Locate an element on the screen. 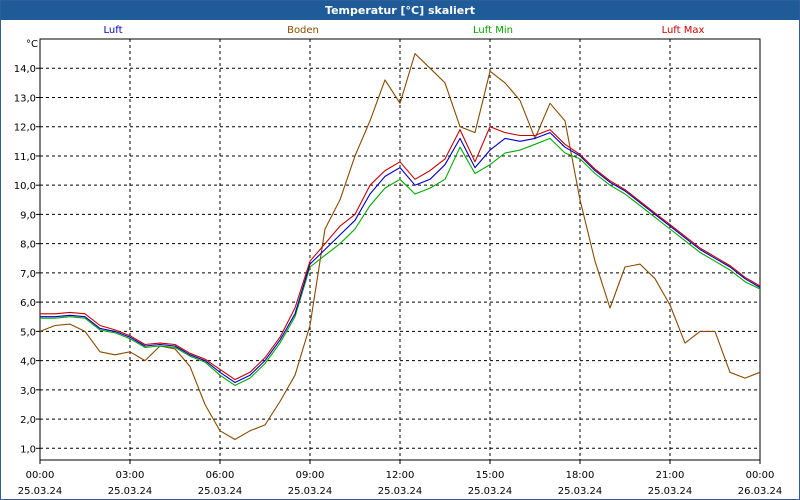  x-tick-time: 18:00 is located at coordinates (580, 475).